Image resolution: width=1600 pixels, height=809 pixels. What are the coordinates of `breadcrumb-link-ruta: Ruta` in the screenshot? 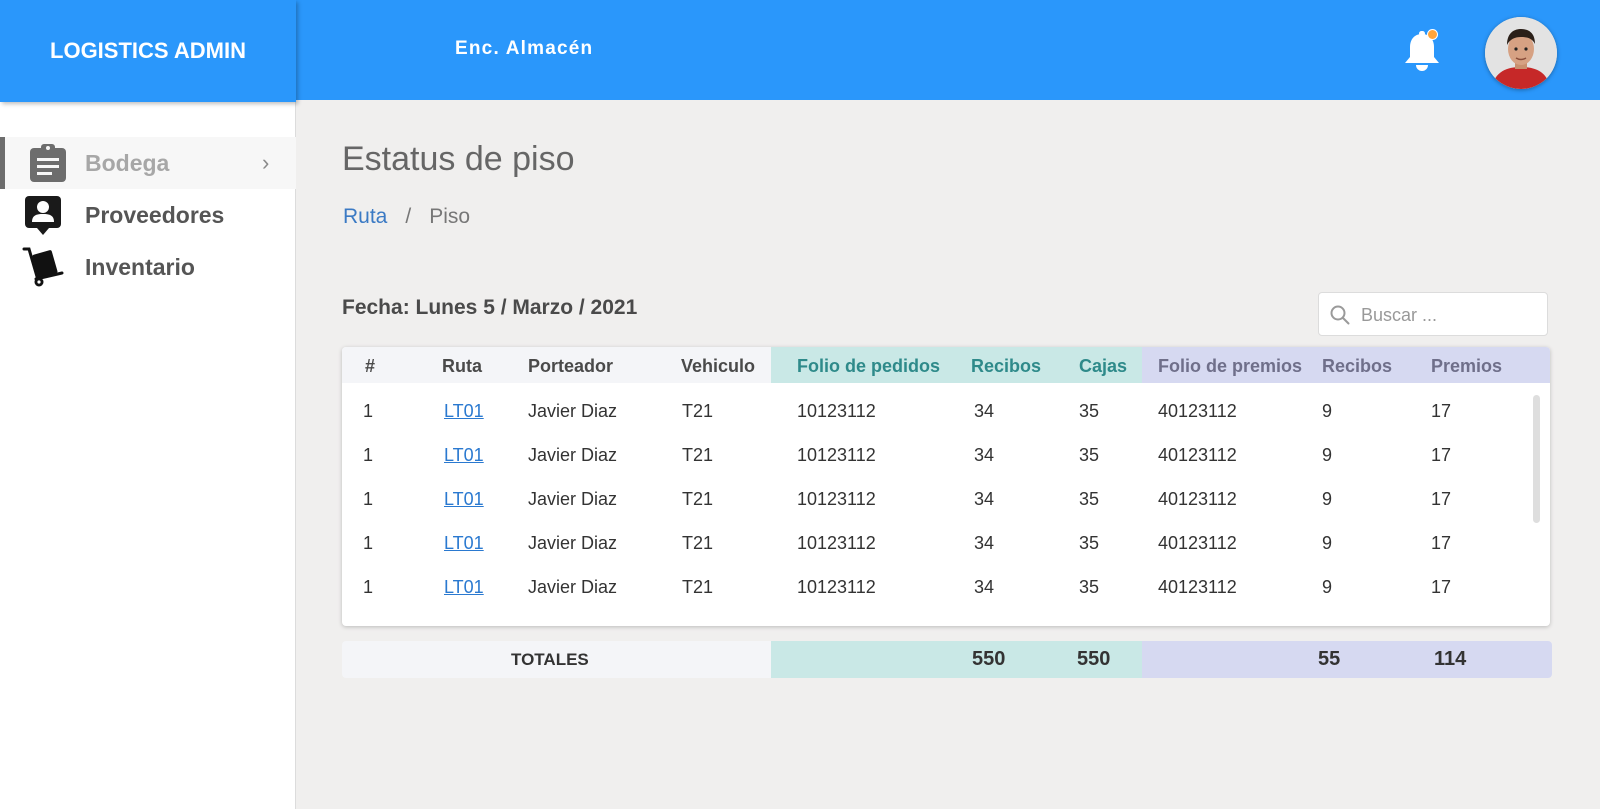 It's located at (365, 217).